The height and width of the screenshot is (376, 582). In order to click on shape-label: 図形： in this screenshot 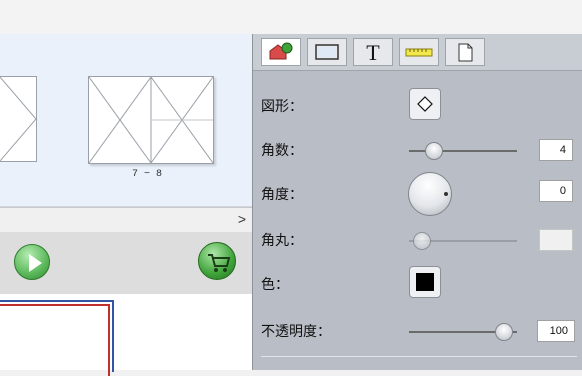, I will do `click(282, 106)`.